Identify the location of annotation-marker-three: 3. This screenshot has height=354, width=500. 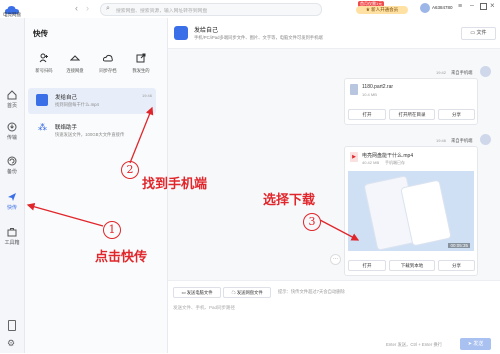
(312, 222).